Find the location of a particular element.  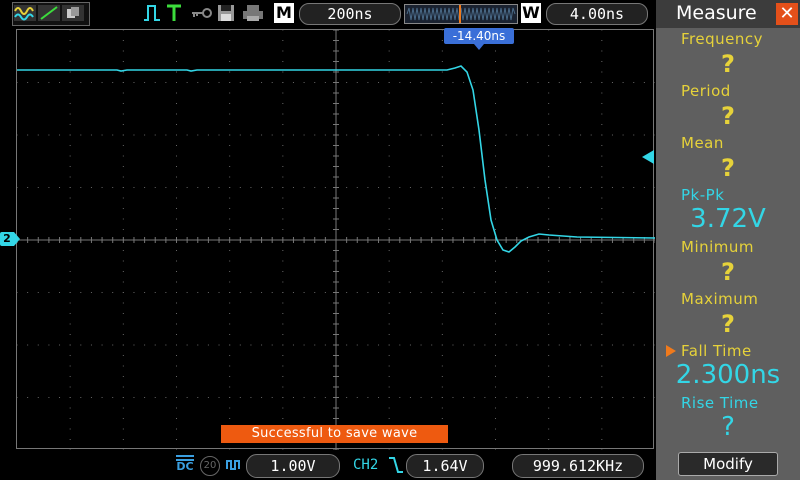

measure-label-risetime: Rise Time is located at coordinates (720, 403).